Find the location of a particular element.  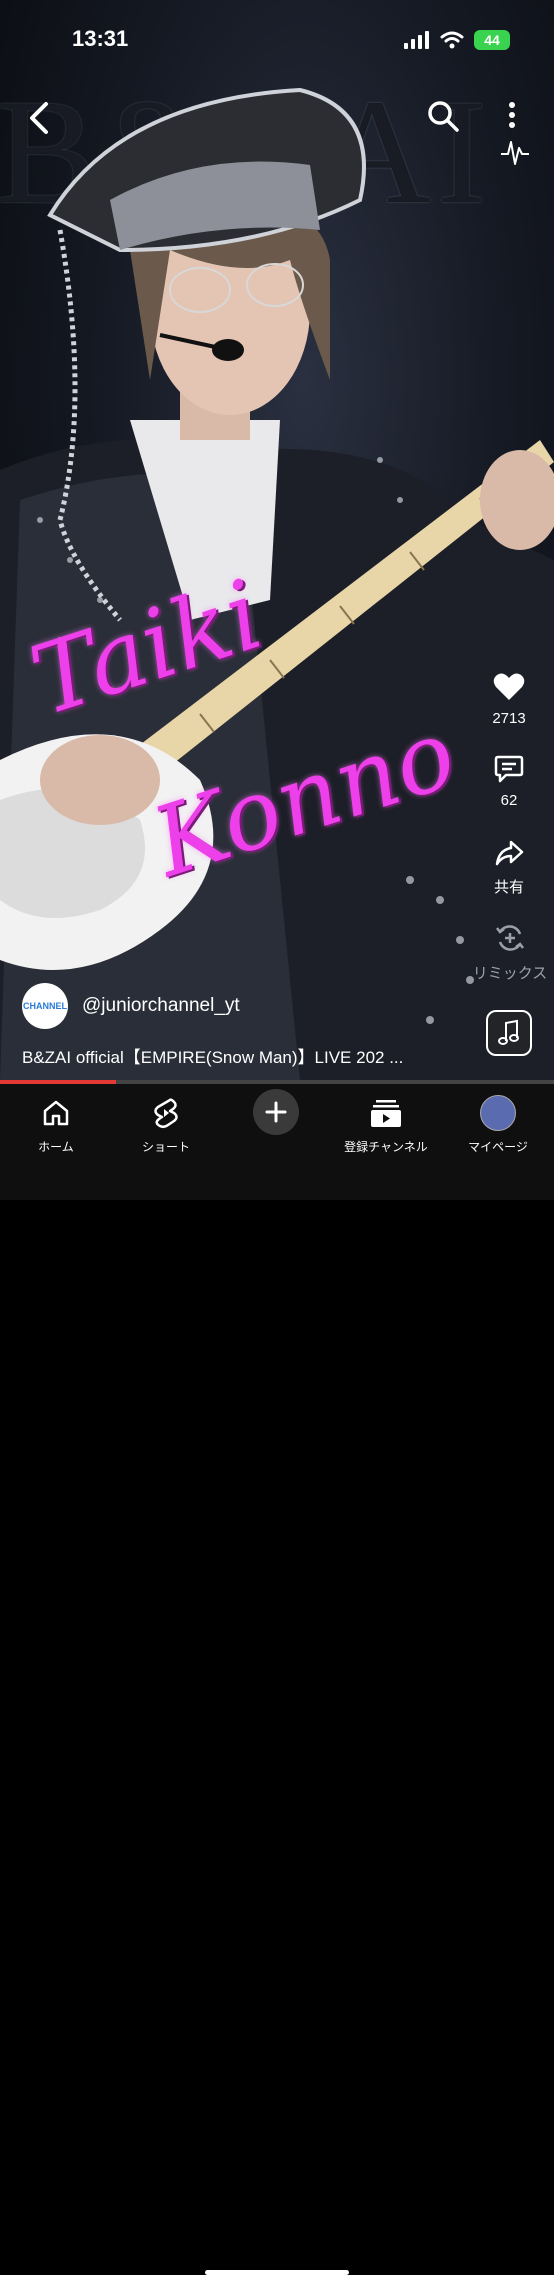

channel-handle: @juniorchannel_yt is located at coordinates (161, 1006).